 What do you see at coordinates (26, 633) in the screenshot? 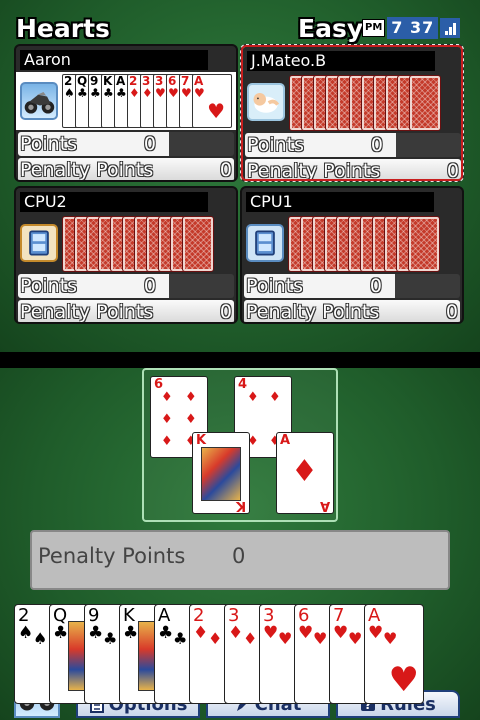
I see `card-suit-icon: ♠` at bounding box center [26, 633].